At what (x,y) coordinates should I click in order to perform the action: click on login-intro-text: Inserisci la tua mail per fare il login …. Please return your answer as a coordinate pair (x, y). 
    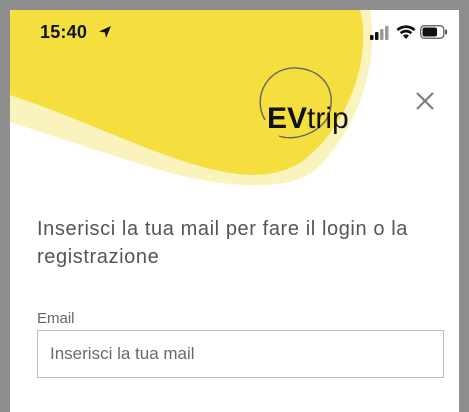
    Looking at the image, I should click on (222, 243).